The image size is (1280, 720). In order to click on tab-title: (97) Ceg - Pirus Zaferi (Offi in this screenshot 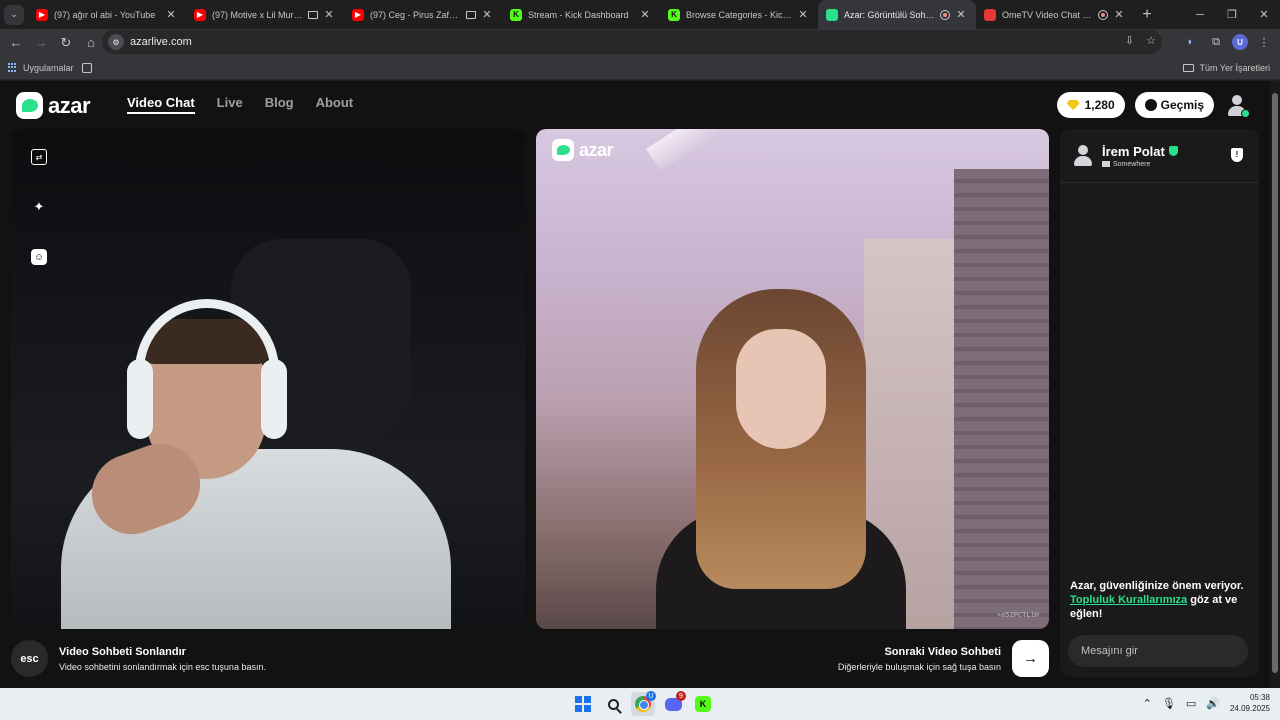, I will do `click(416, 14)`.